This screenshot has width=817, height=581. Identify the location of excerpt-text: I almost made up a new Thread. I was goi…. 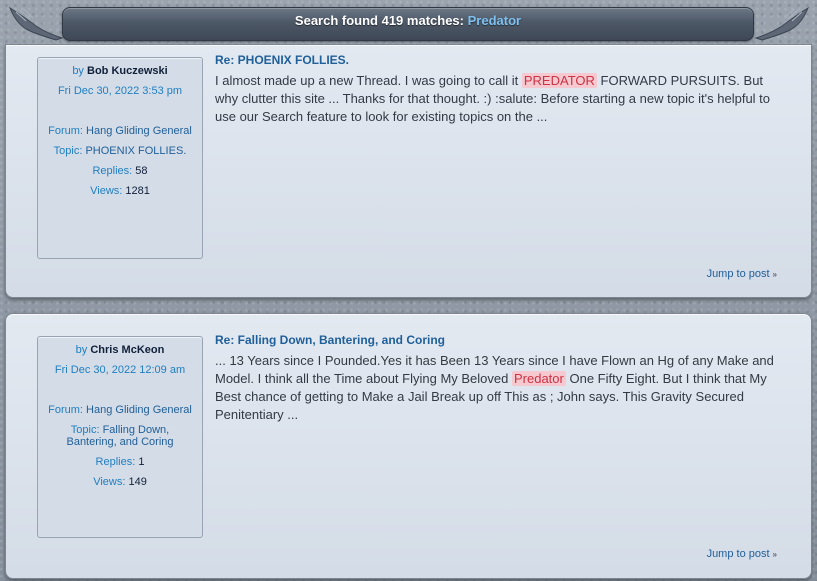
(368, 80).